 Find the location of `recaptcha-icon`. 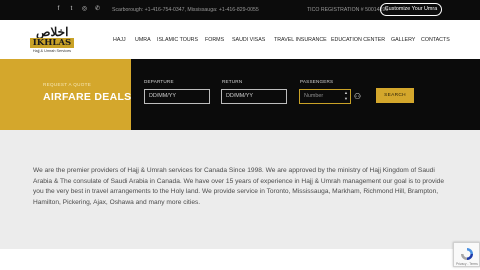

recaptcha-icon is located at coordinates (467, 254).